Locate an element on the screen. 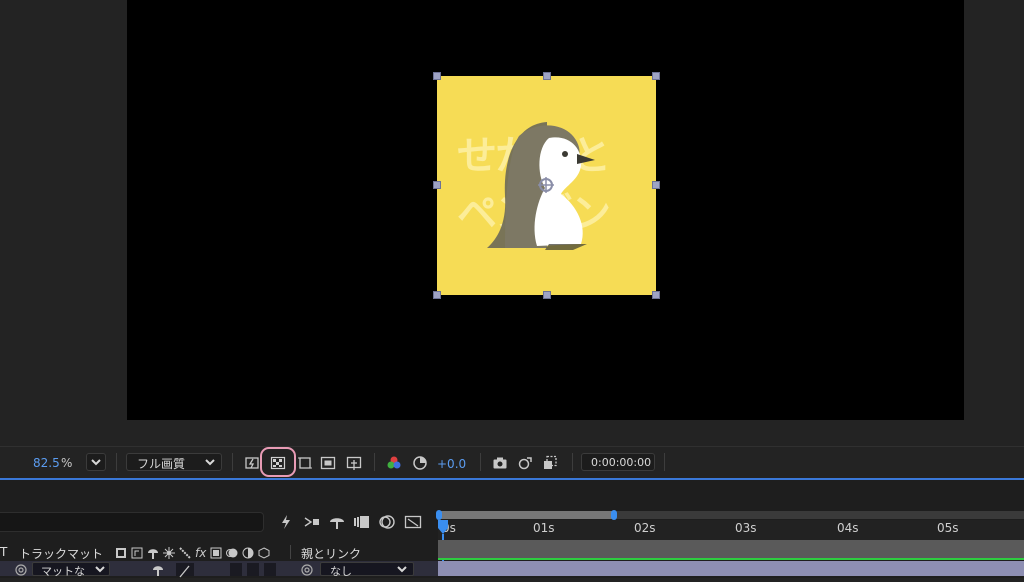  handle-bottom-right is located at coordinates (656, 295).